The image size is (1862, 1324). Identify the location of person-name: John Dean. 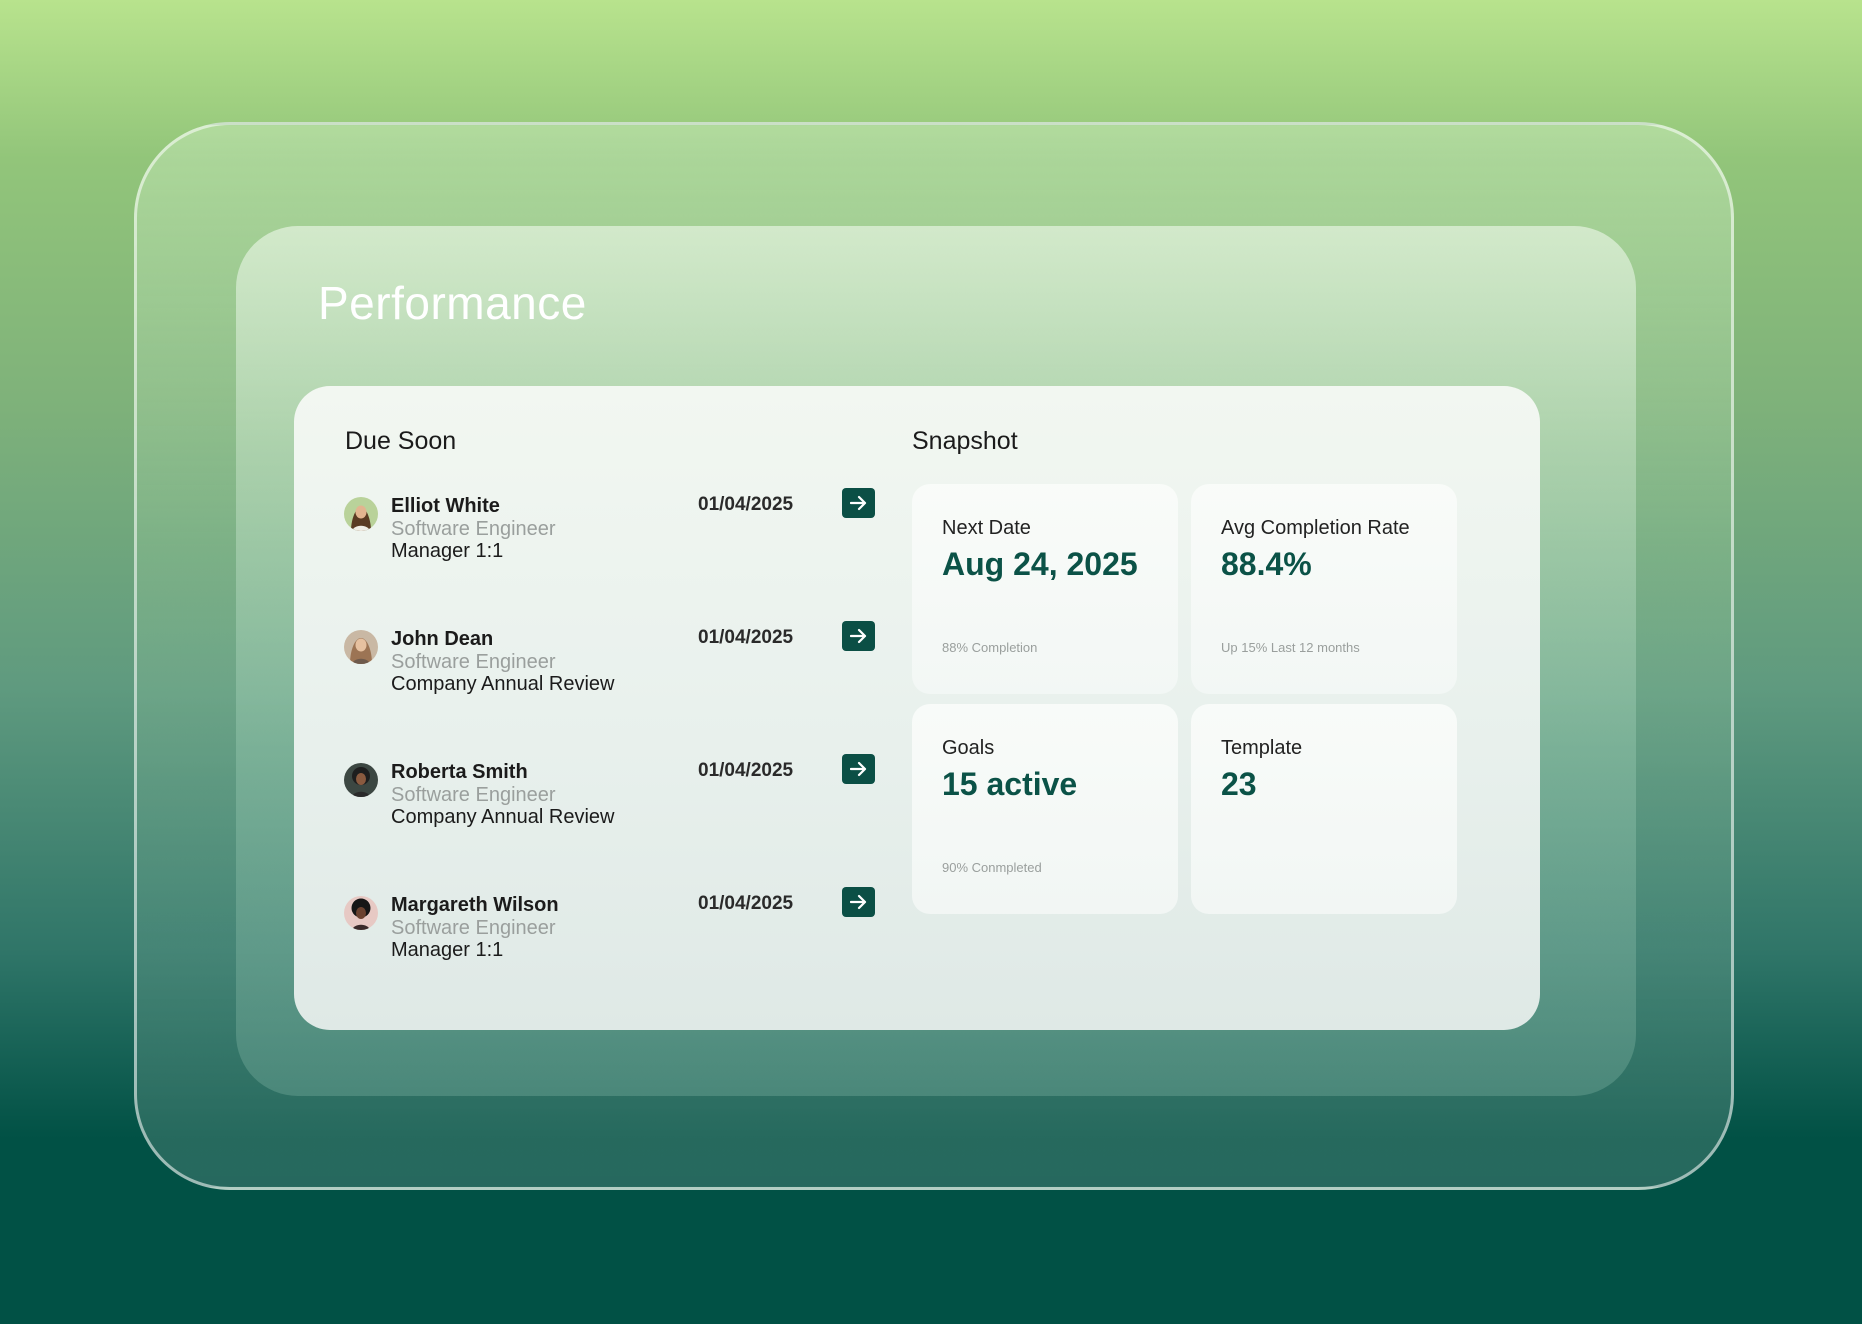
(442, 639).